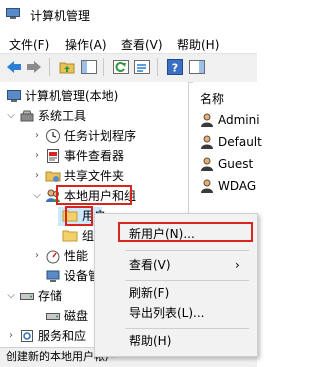  Describe the element at coordinates (27, 336) in the screenshot. I see `services-icon` at that location.